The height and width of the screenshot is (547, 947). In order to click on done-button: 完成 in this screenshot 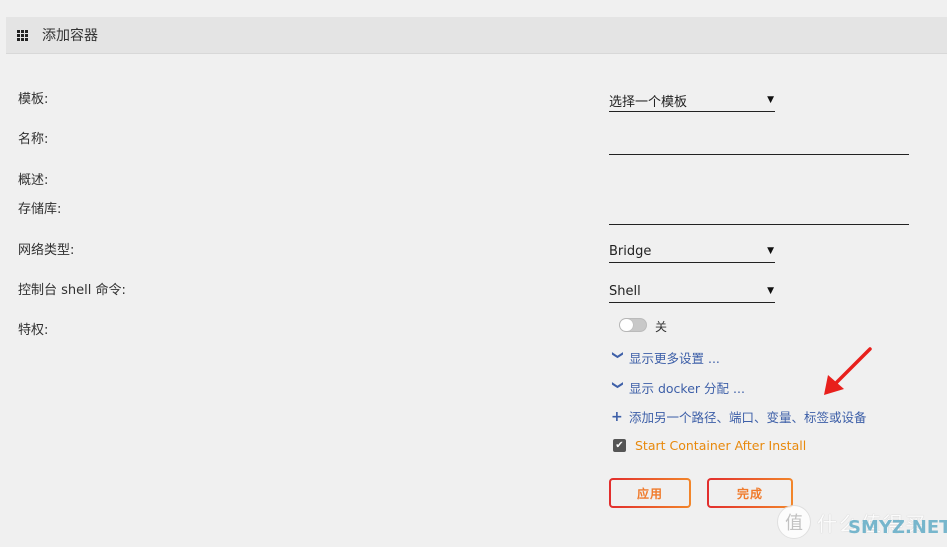, I will do `click(750, 493)`.